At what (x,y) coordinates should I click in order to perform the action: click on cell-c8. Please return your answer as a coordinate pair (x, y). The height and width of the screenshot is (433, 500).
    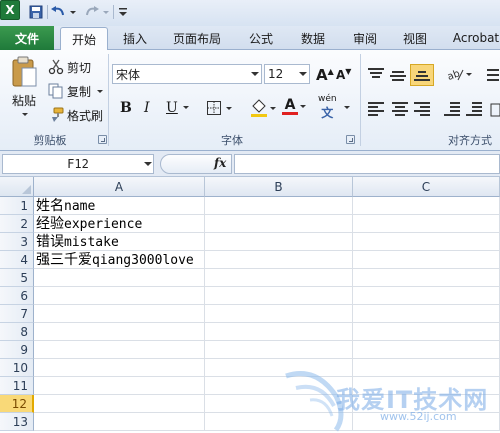
    Looking at the image, I should click on (426, 332).